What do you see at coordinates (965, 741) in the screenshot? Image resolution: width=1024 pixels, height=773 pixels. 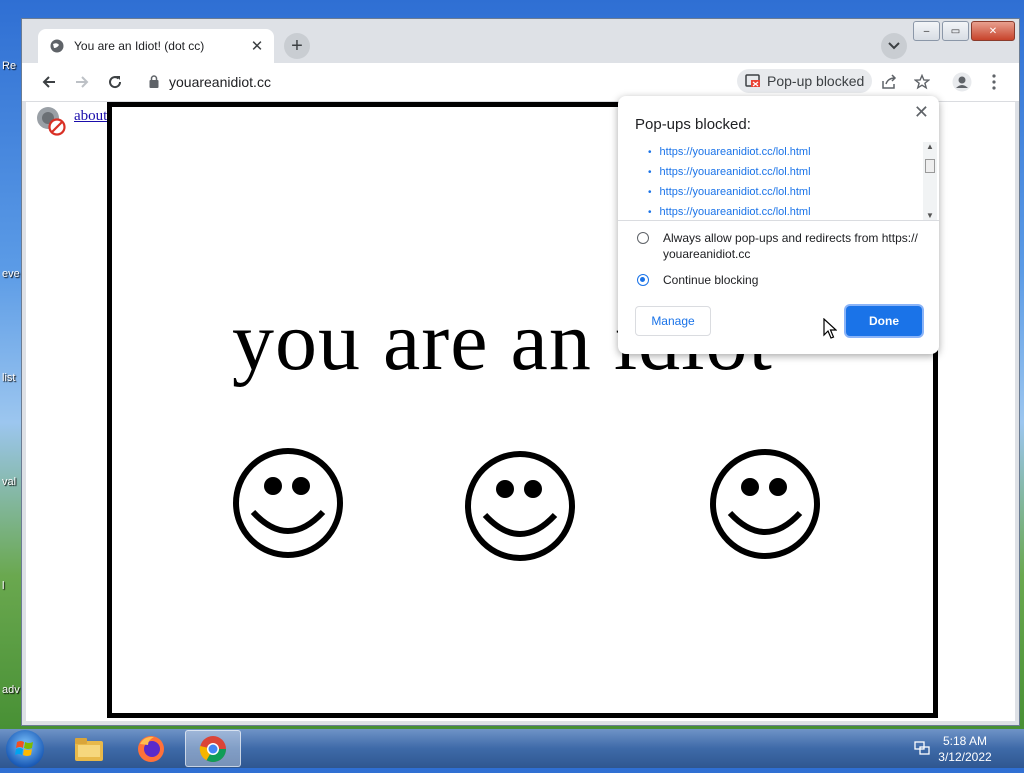 I see `clock-time: 5:18 AM` at bounding box center [965, 741].